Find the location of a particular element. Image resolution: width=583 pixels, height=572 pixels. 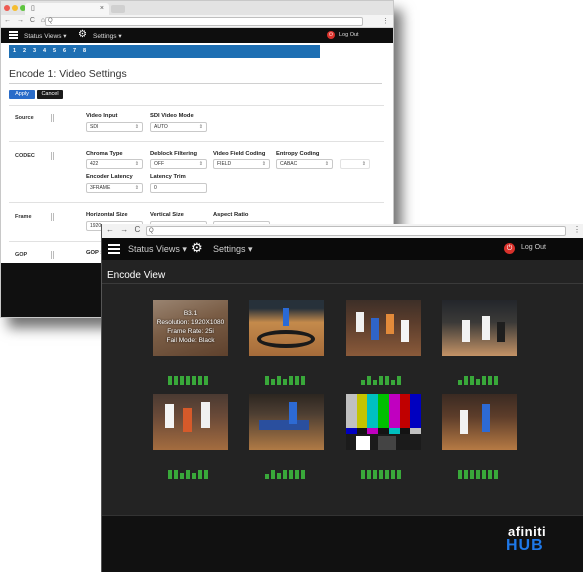

color-bars-castellation is located at coordinates (383, 431).